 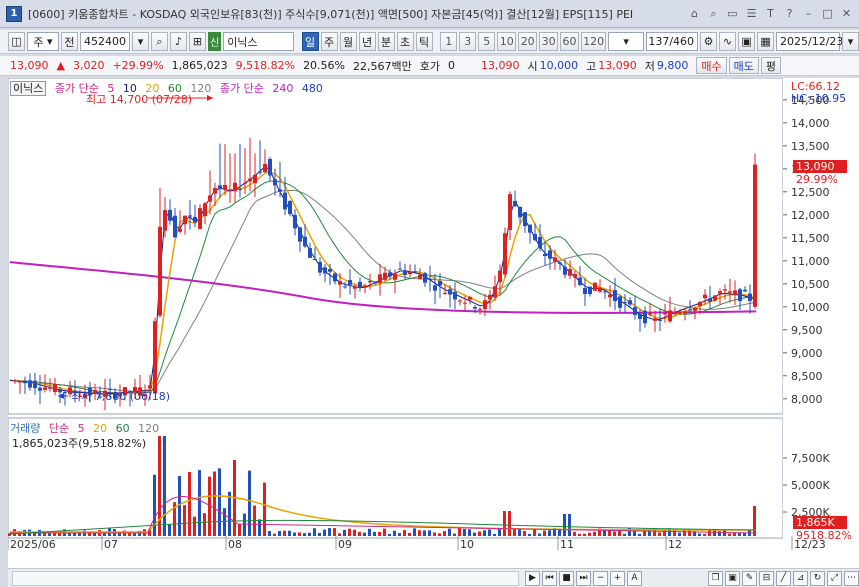 What do you see at coordinates (487, 41) in the screenshot?
I see `interval-5: 5` at bounding box center [487, 41].